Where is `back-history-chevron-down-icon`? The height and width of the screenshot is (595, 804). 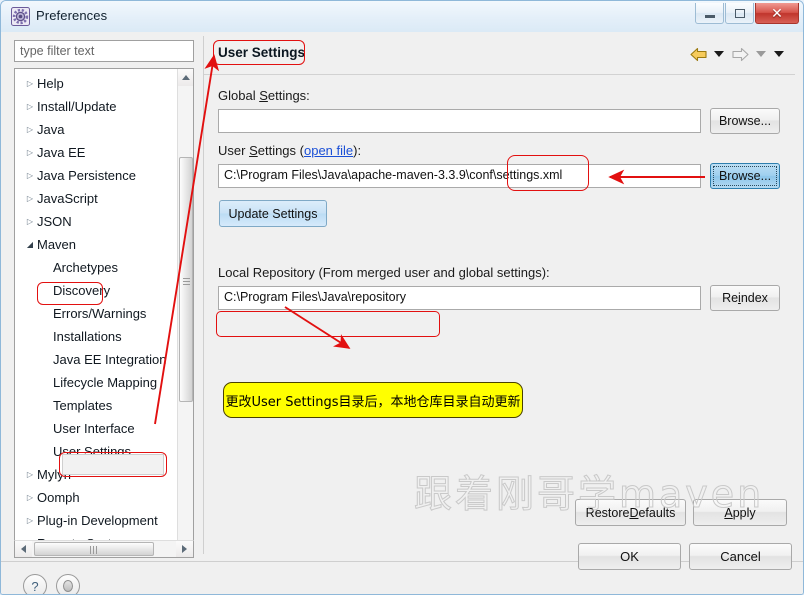 back-history-chevron-down-icon is located at coordinates (719, 54).